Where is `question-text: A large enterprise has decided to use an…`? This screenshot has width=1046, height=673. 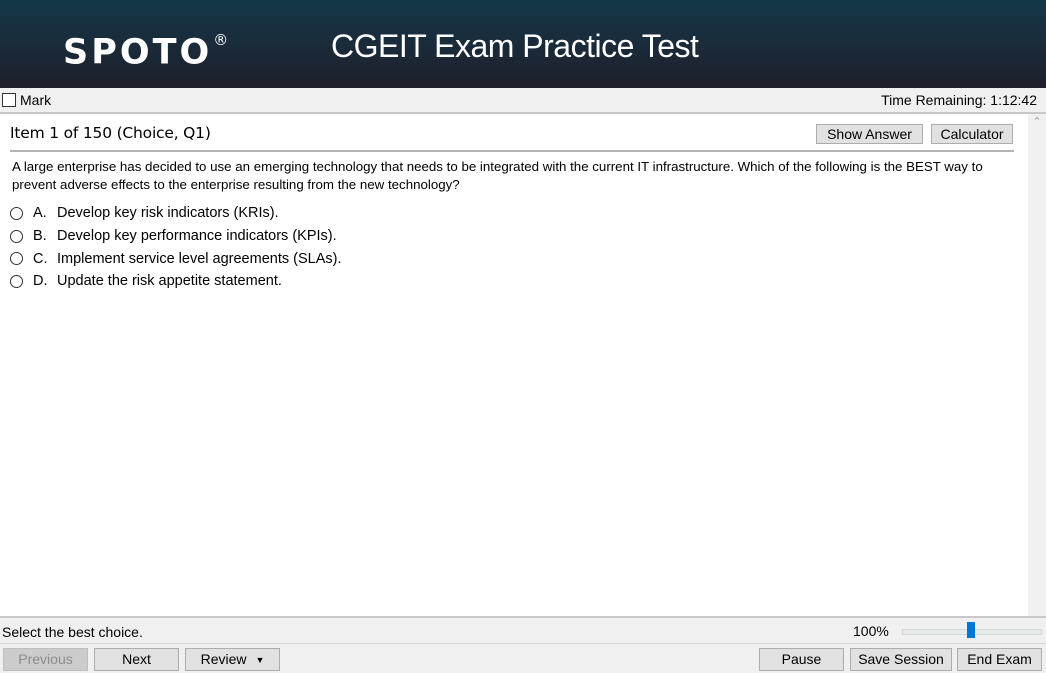 question-text: A large enterprise has decided to use an… is located at coordinates (497, 175).